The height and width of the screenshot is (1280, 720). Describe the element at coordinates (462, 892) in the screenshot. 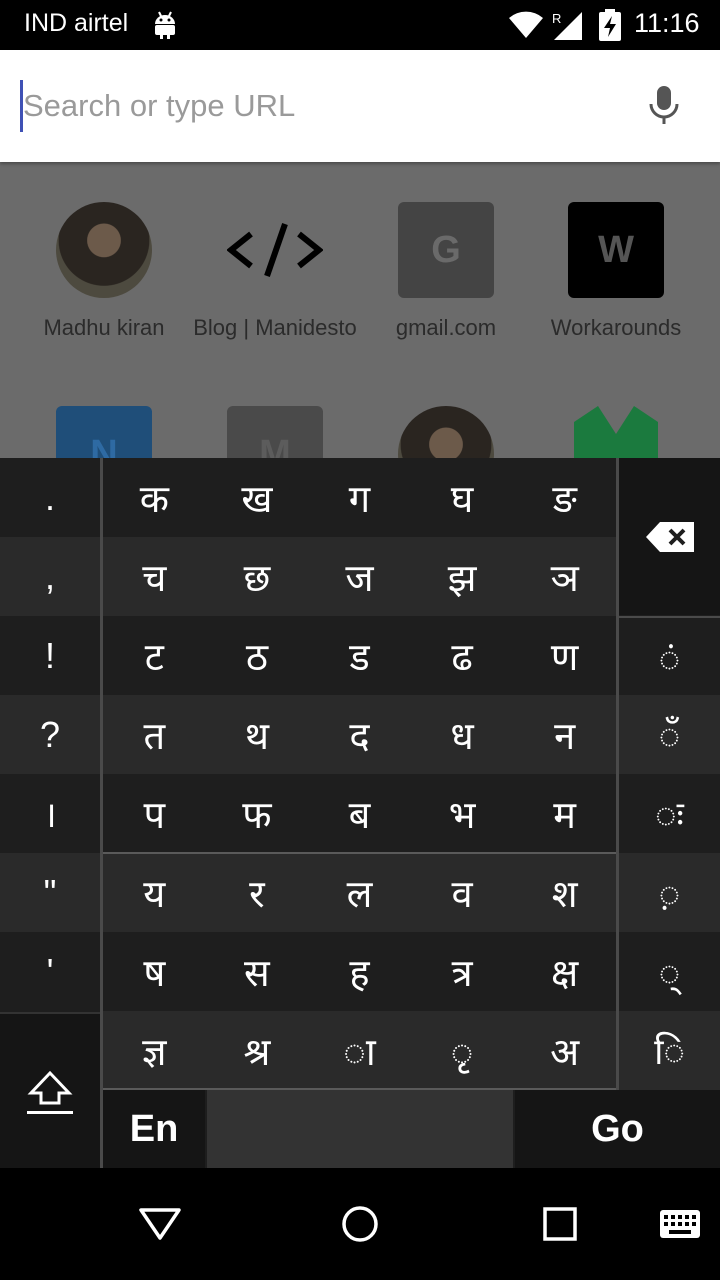

I see `letter-key: व` at that location.